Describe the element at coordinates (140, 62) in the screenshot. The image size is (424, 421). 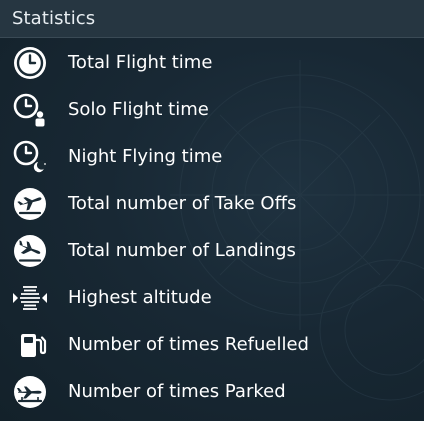
I see `stat-label: Total Flight time` at that location.